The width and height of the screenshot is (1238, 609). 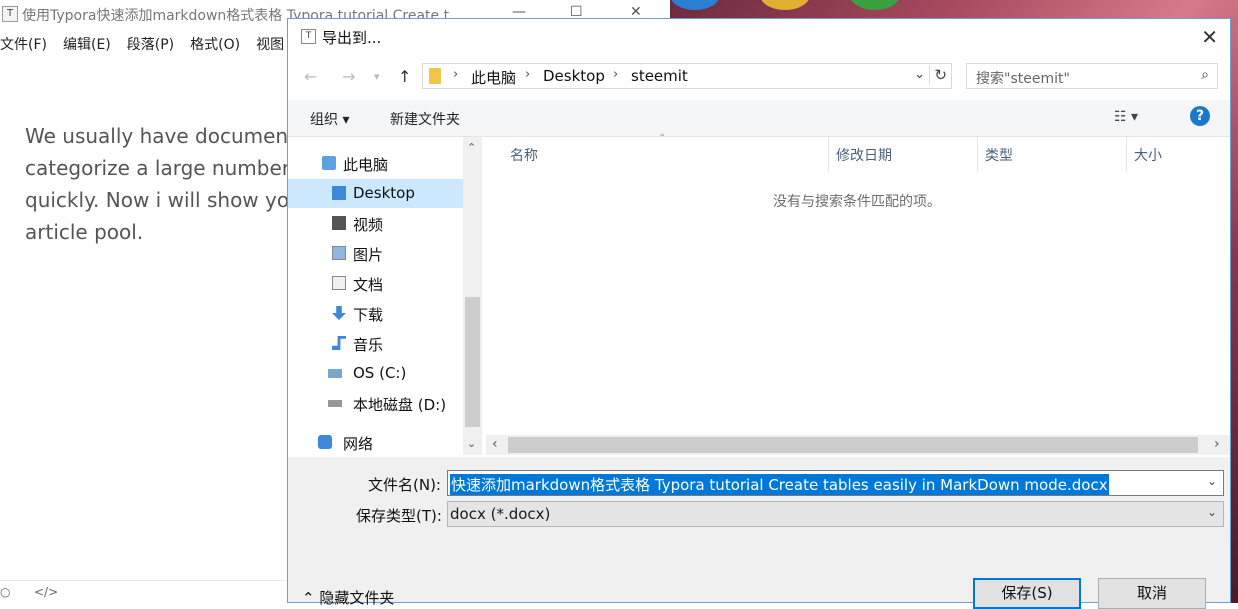 I want to click on column-header-size: 大小, so click(x=1177, y=154).